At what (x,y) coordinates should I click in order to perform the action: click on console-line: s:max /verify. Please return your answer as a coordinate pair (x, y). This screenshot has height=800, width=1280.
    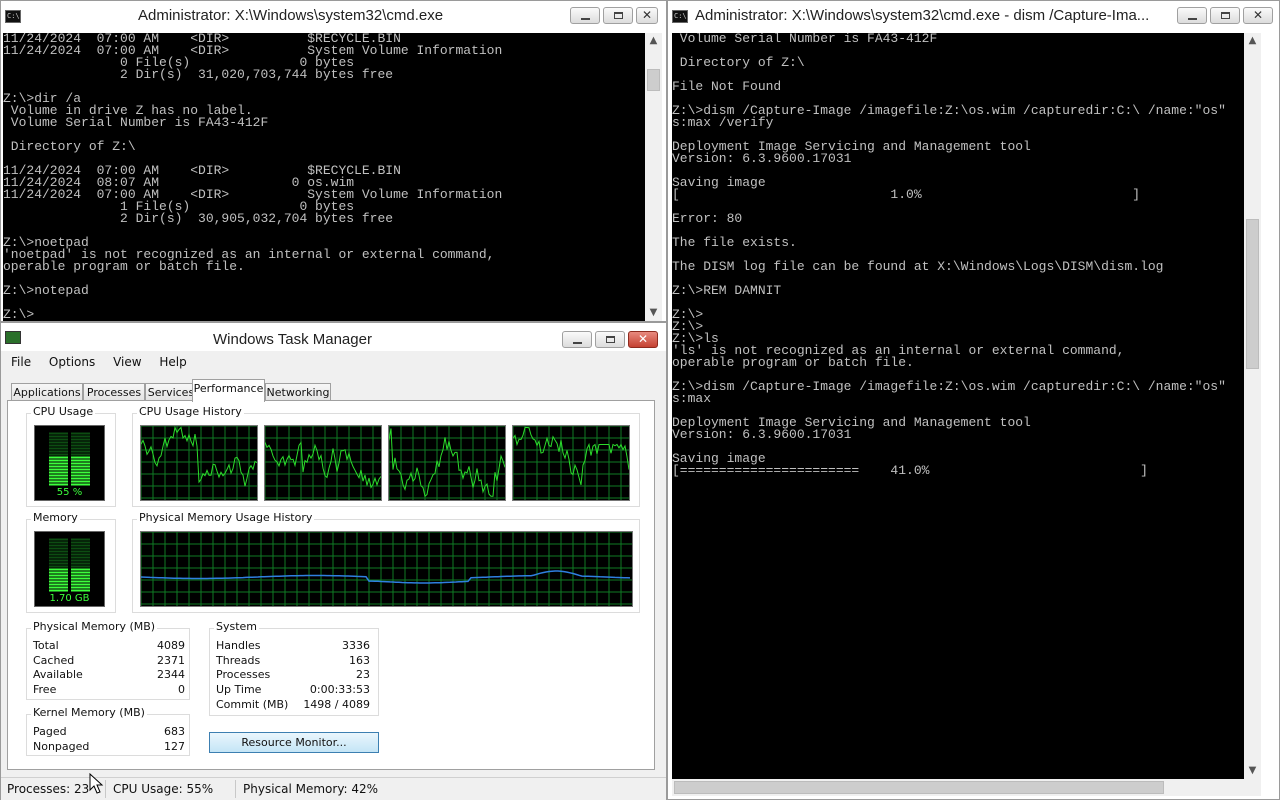
    Looking at the image, I should click on (723, 122).